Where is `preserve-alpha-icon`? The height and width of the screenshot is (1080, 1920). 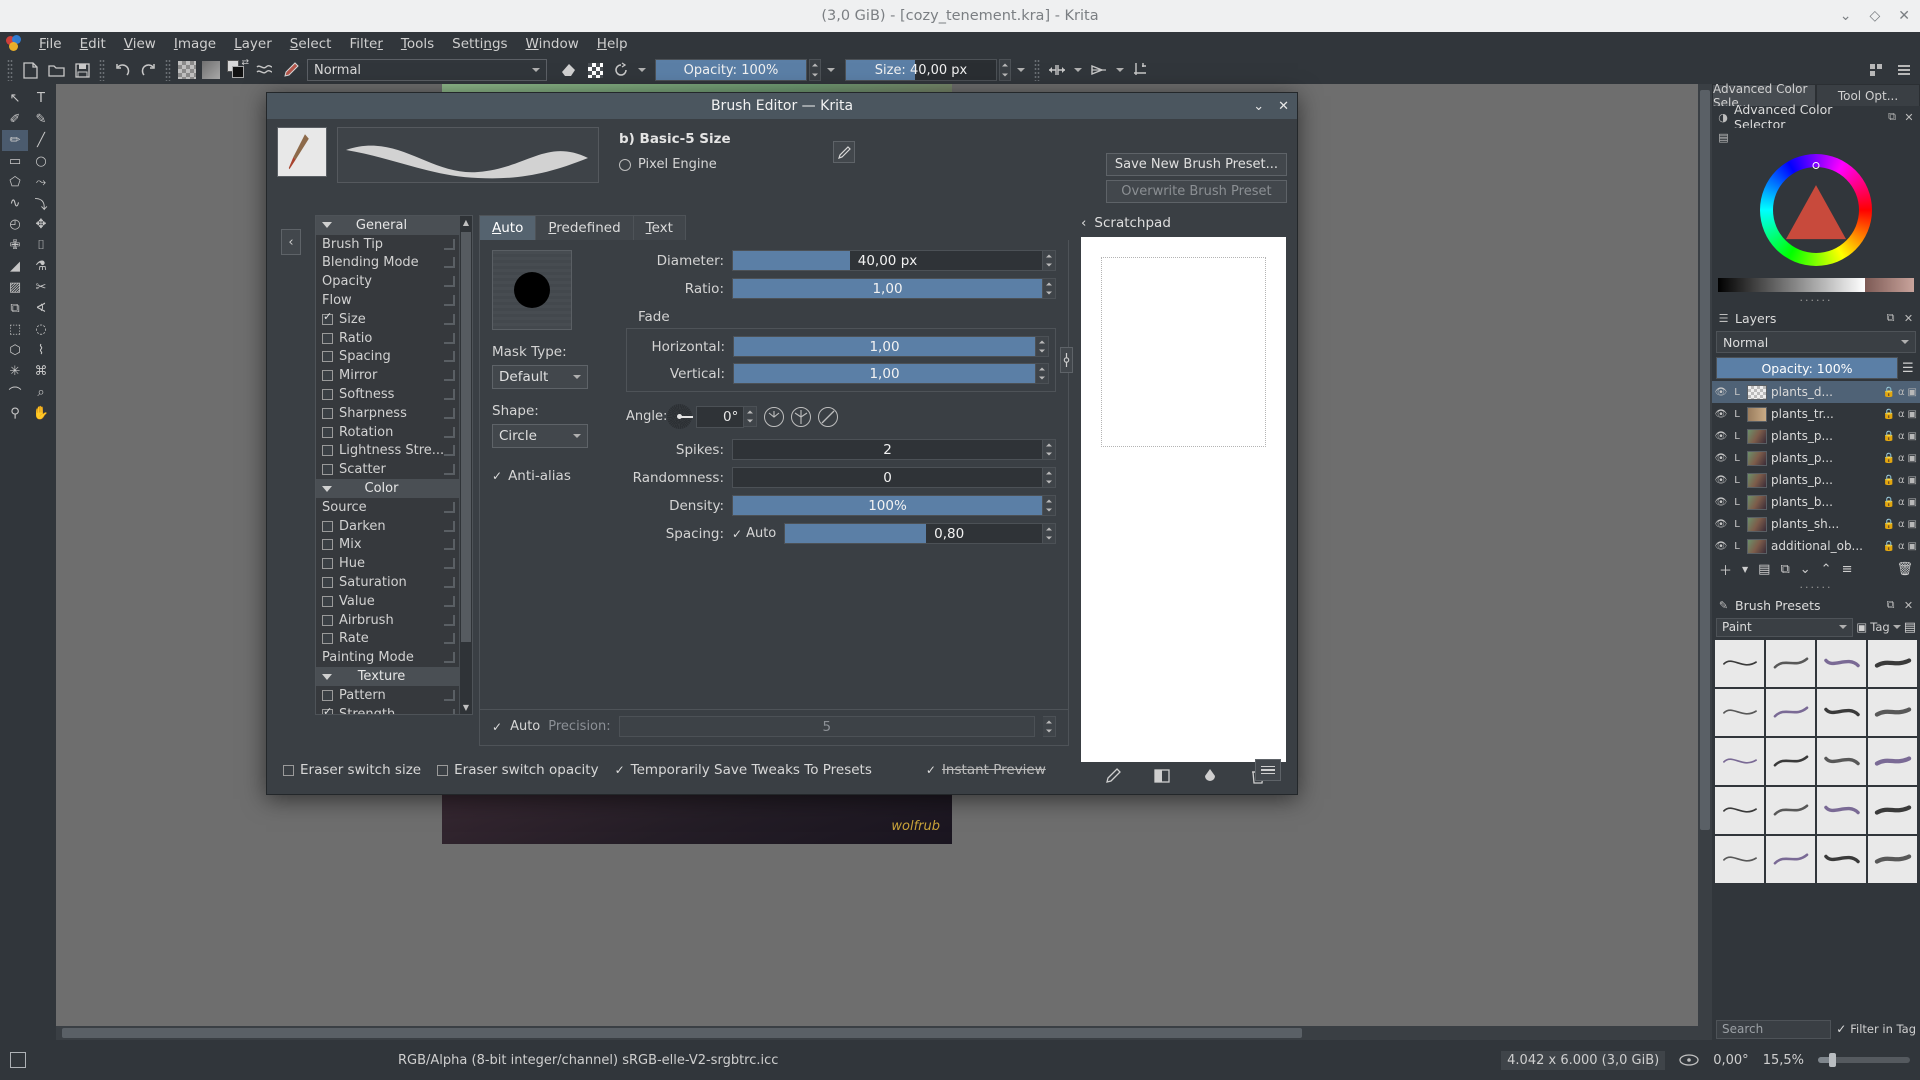
preserve-alpha-icon is located at coordinates (595, 70).